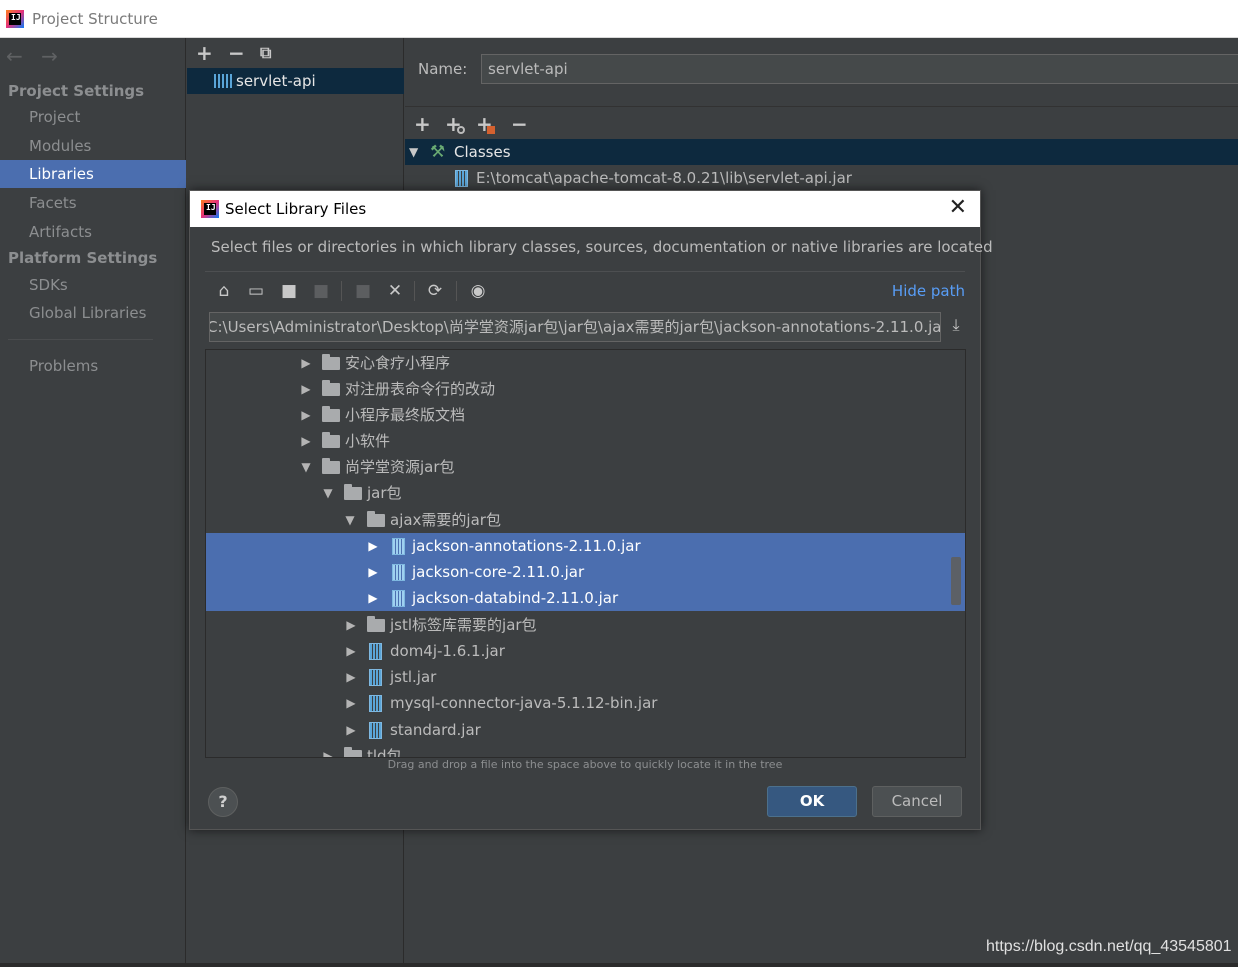 The height and width of the screenshot is (967, 1238). What do you see at coordinates (928, 291) in the screenshot?
I see `hide-path-link: Hide path` at bounding box center [928, 291].